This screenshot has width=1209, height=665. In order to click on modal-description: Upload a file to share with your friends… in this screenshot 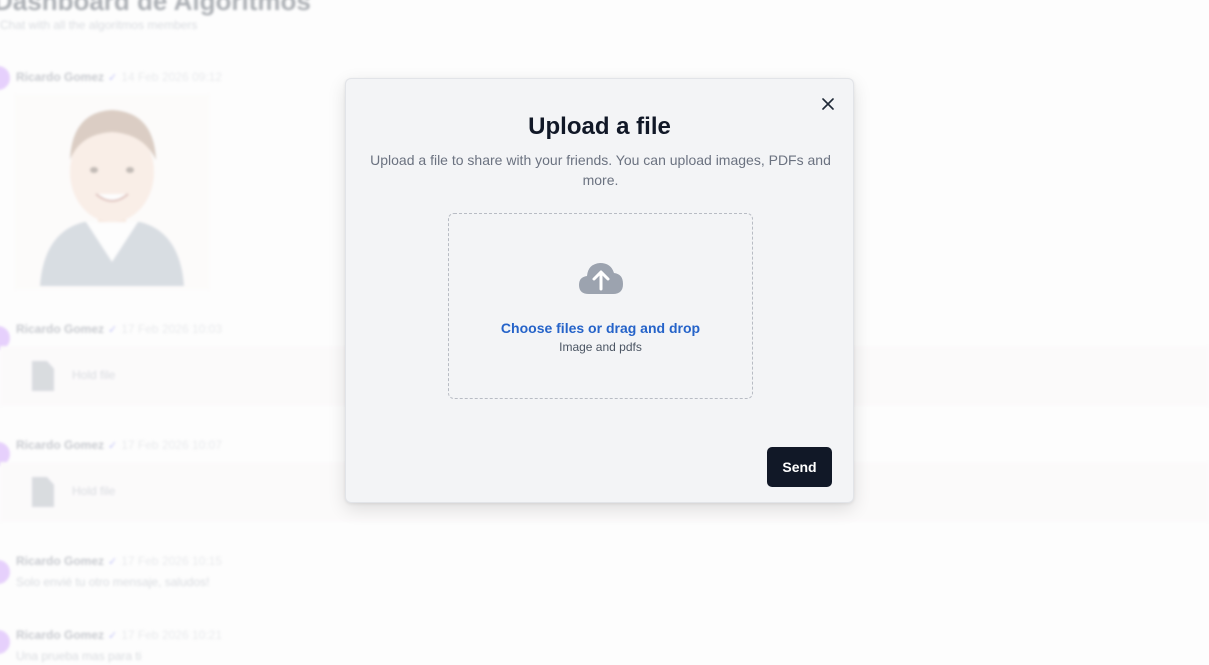, I will do `click(600, 170)`.